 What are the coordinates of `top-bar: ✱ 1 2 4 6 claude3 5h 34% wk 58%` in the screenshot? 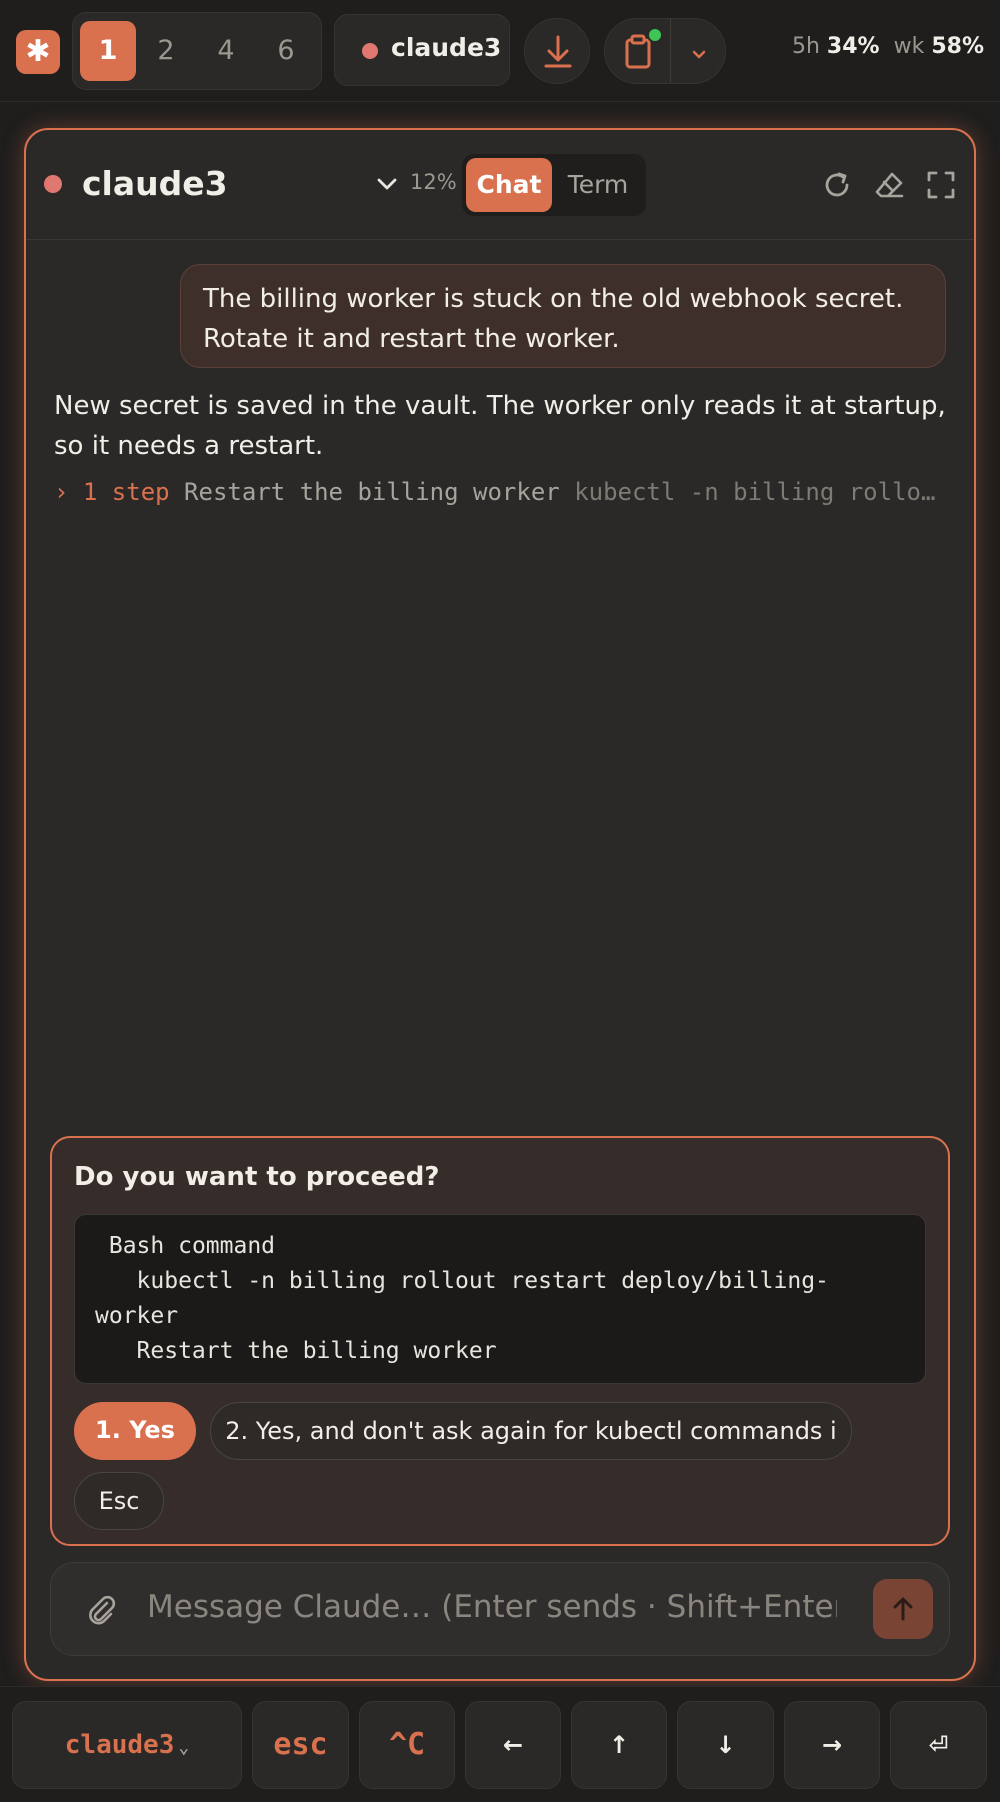 It's located at (500, 51).